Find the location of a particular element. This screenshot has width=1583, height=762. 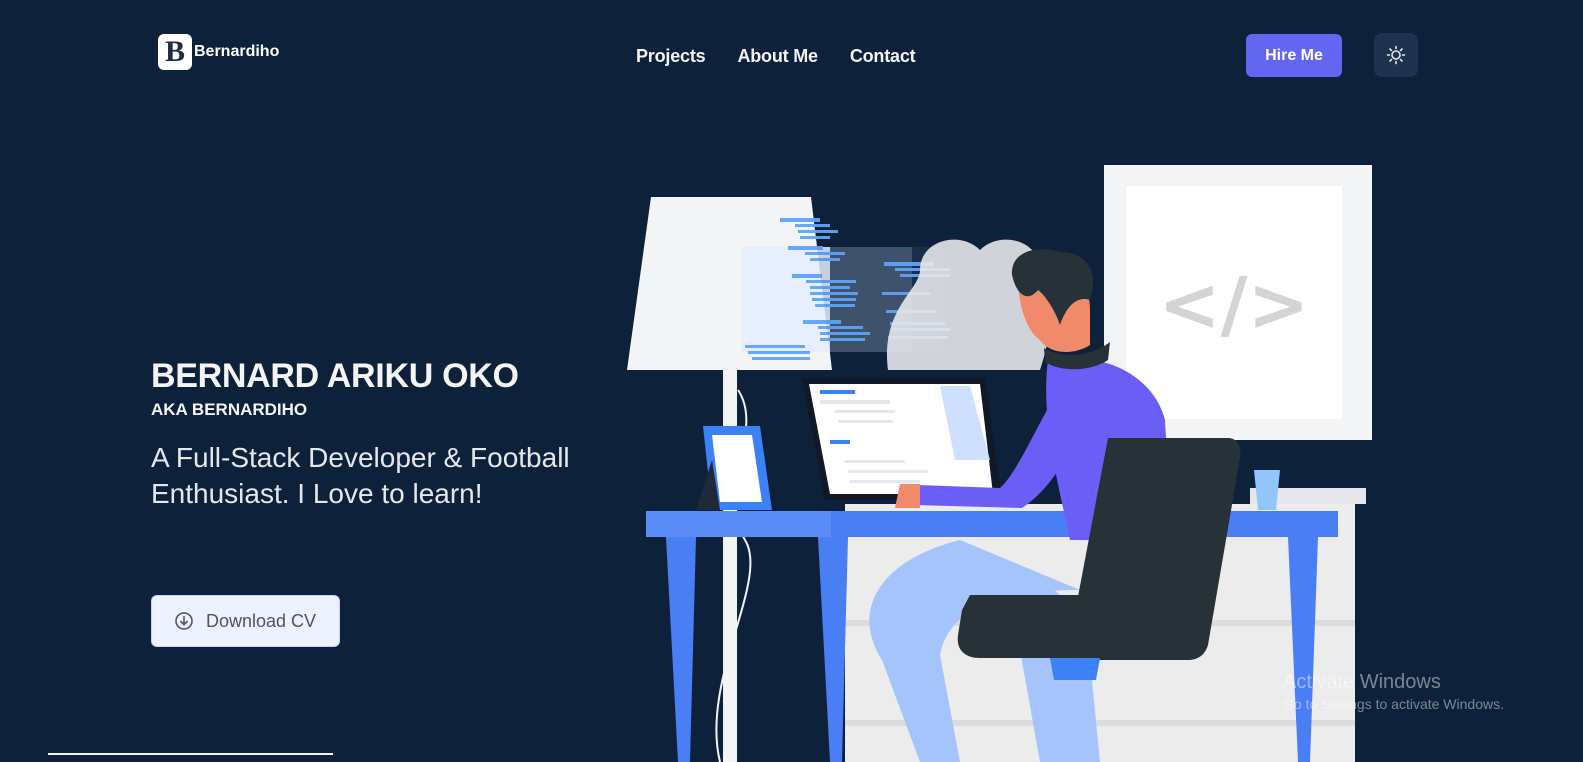

logo-text: Bernardiho is located at coordinates (237, 51).